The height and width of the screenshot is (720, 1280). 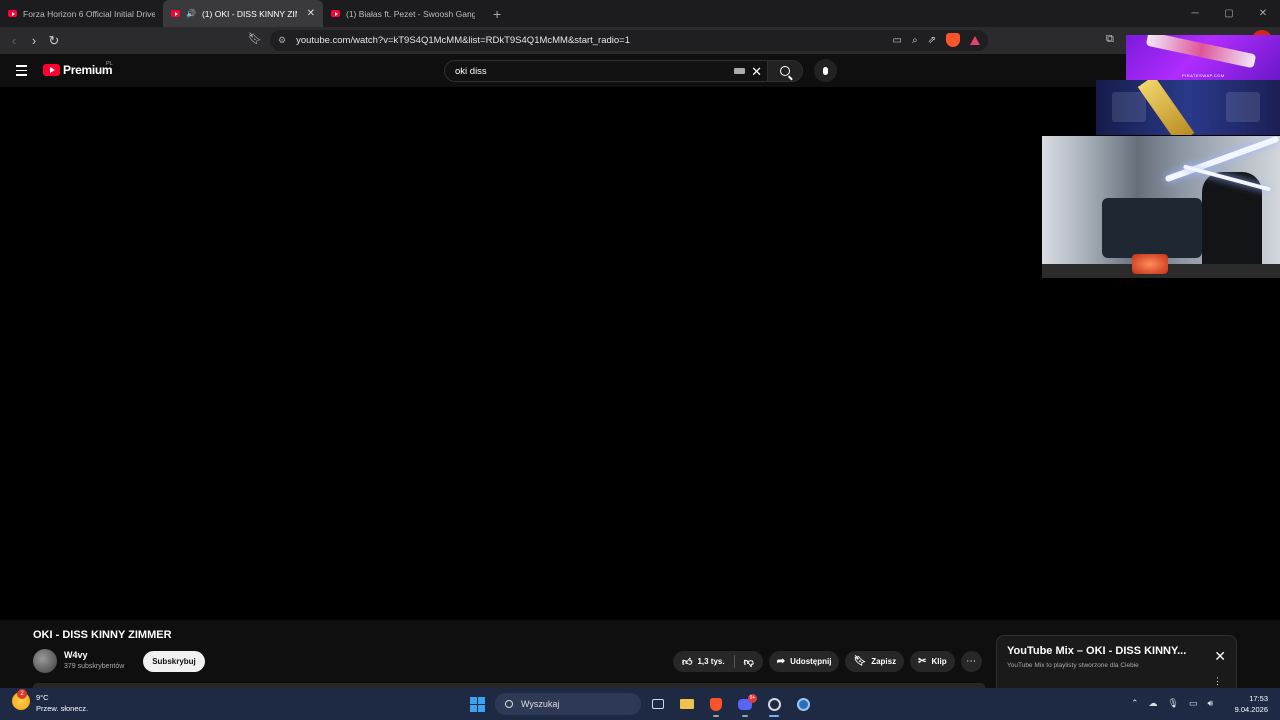 I want to click on couch-graphic, so click(x=1152, y=228).